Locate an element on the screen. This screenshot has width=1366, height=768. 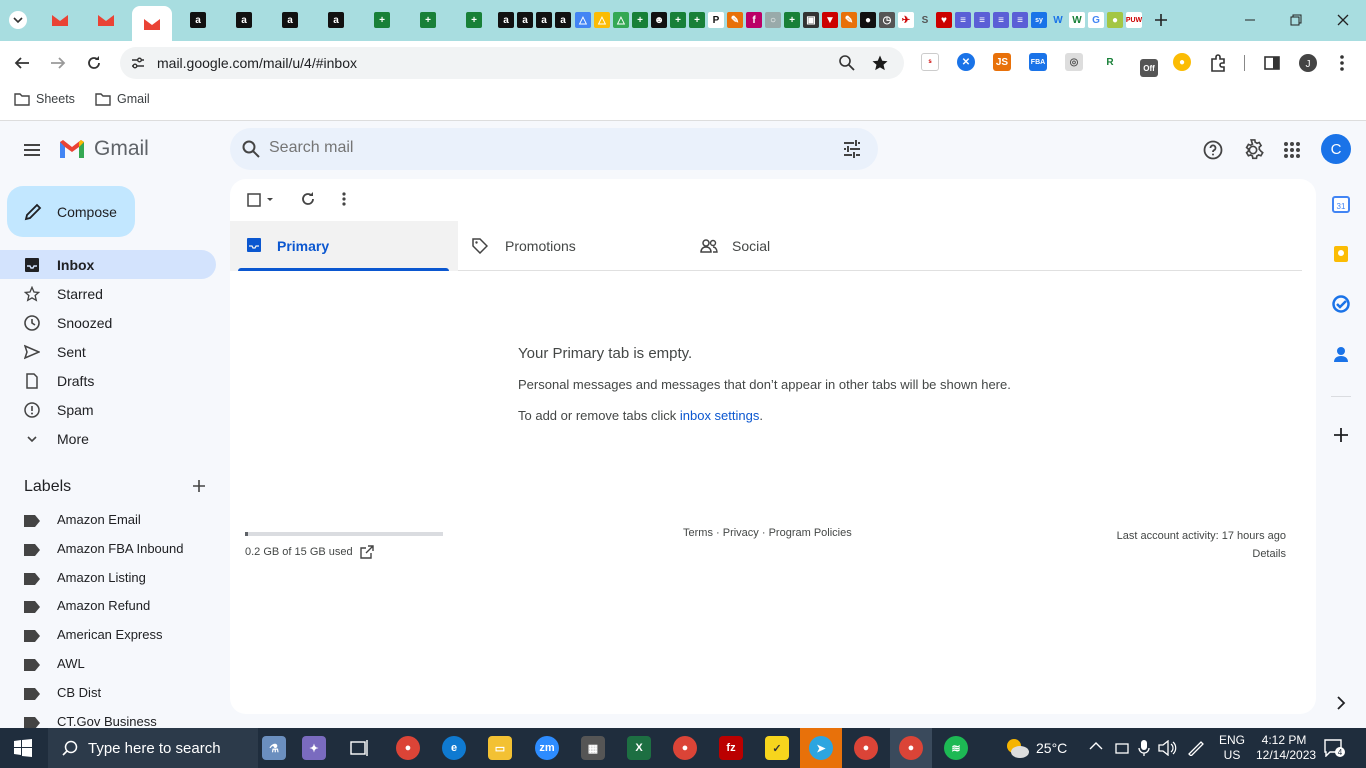
external-link-icon is located at coordinates (367, 552).